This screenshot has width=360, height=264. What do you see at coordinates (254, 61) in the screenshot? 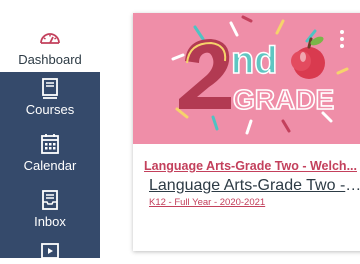
I see `hero-nd-text: nd` at bounding box center [254, 61].